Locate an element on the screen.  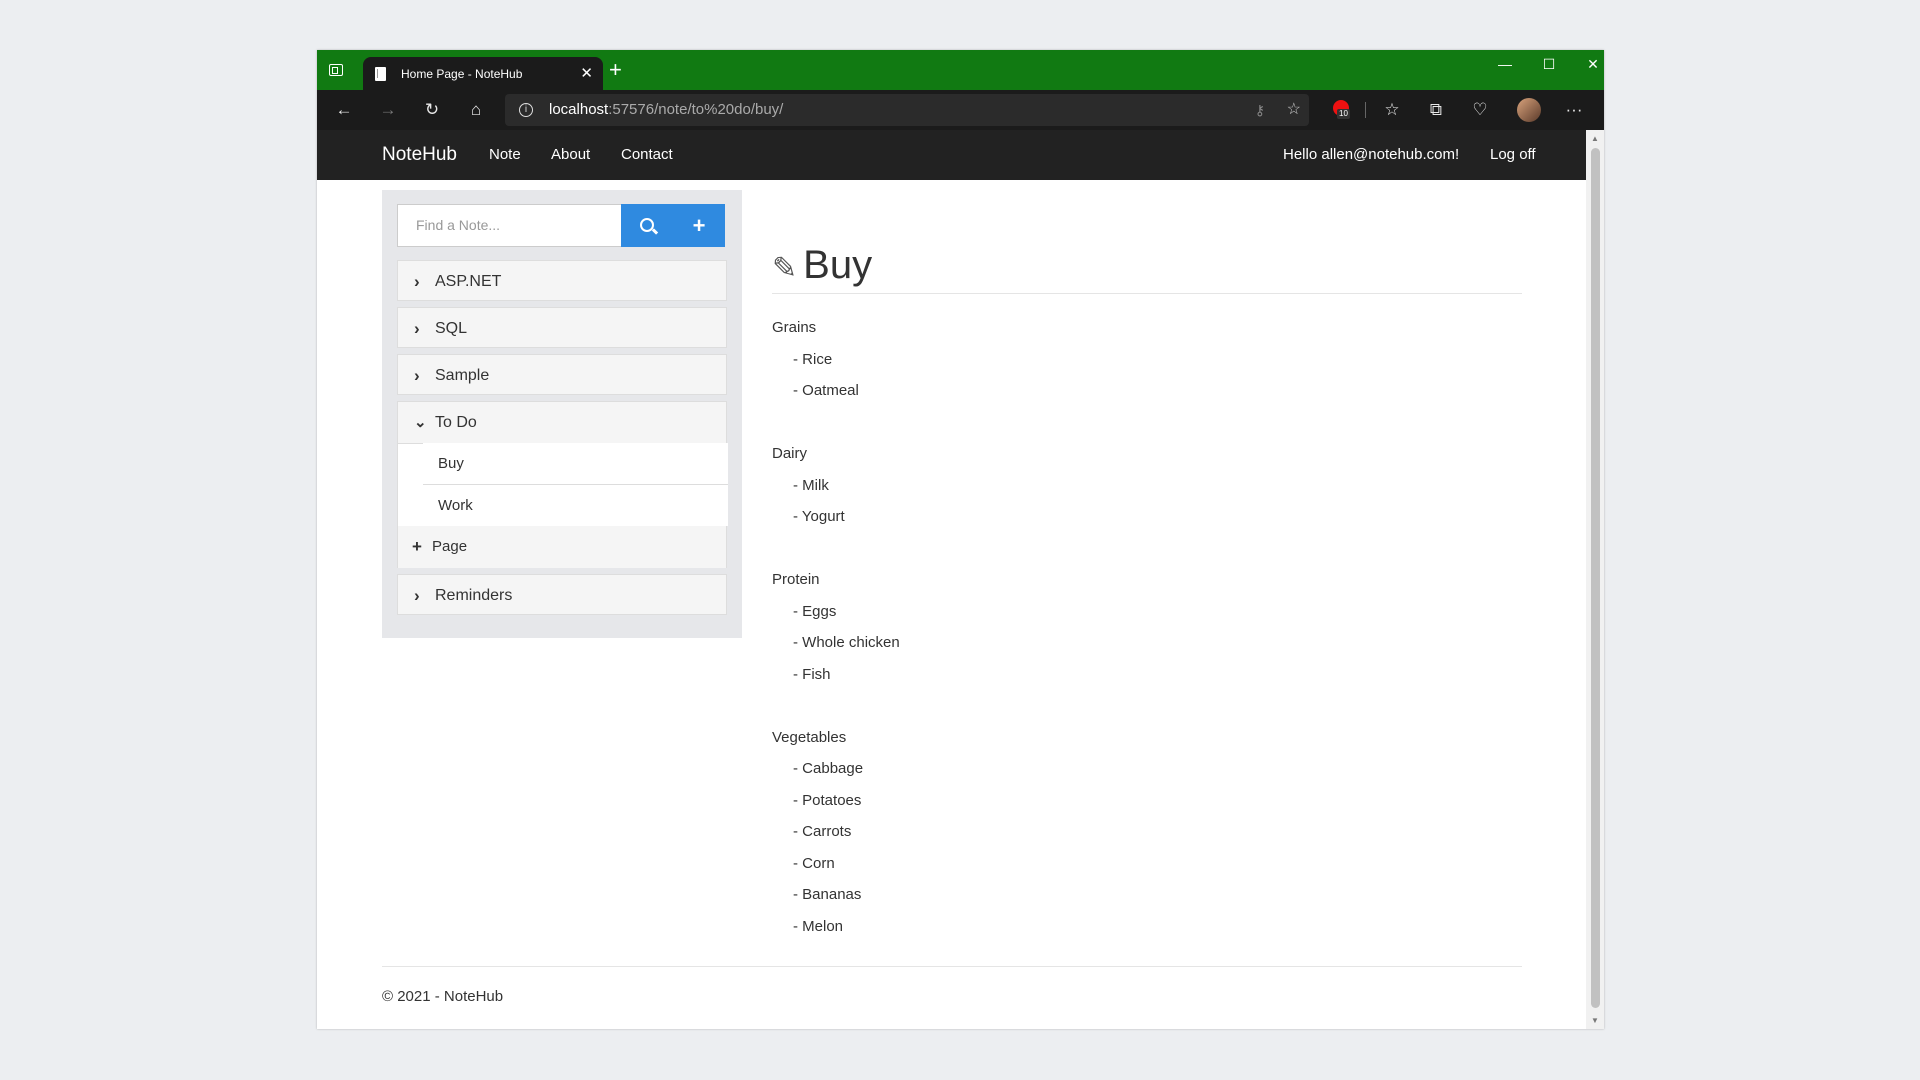
chevron-down-icon: ⌄ is located at coordinates (420, 422).